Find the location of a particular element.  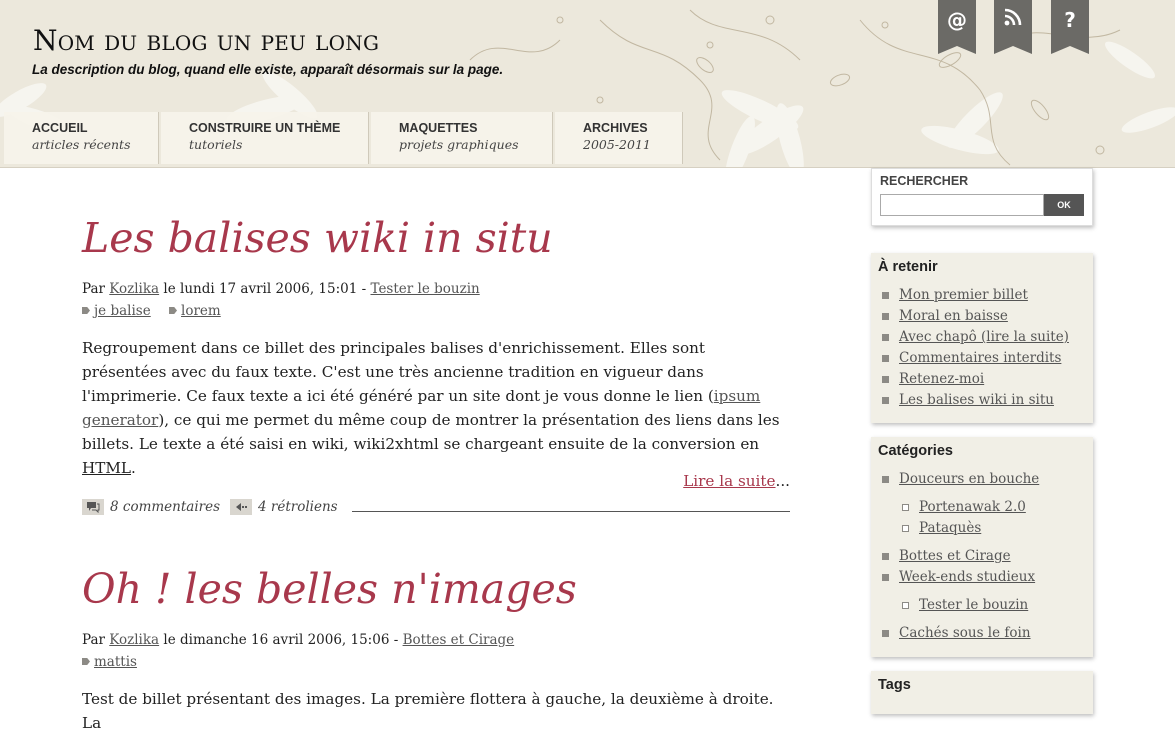

list-item: Mon premier billet is located at coordinates (982, 295).